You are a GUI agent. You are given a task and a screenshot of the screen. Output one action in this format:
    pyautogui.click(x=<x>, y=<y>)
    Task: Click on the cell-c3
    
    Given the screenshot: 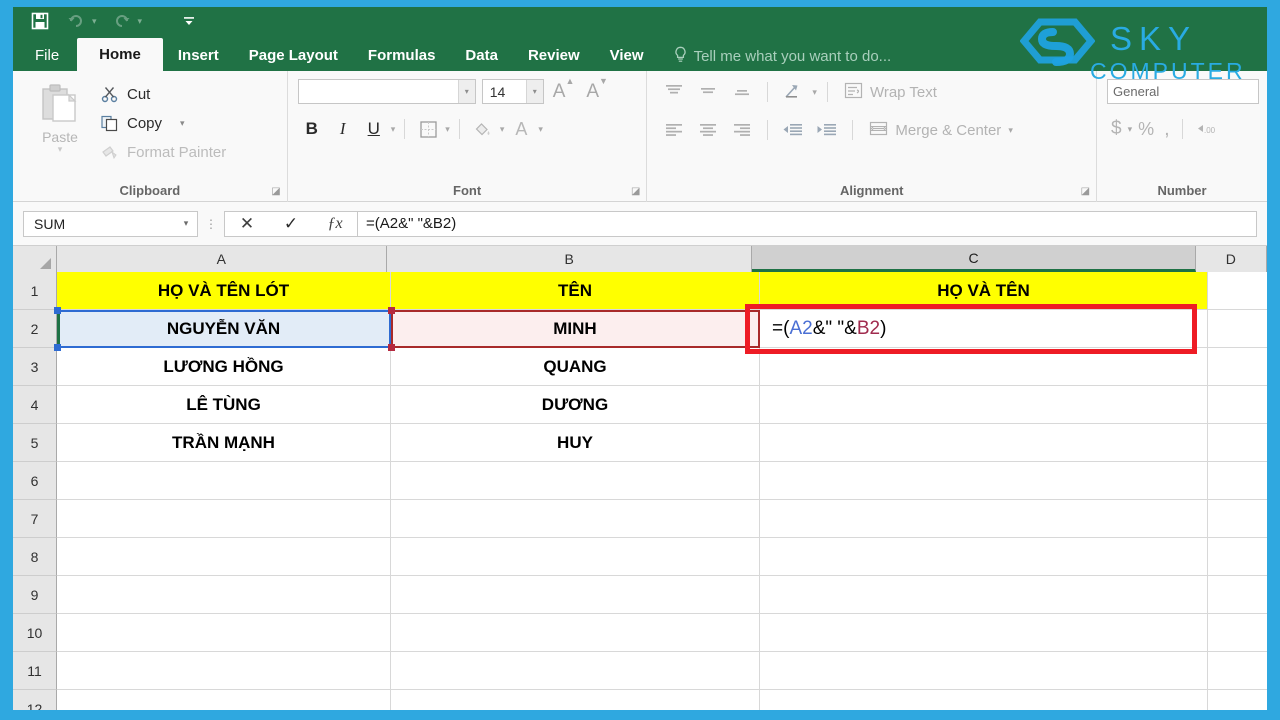 What is the action you would take?
    pyautogui.click(x=984, y=367)
    